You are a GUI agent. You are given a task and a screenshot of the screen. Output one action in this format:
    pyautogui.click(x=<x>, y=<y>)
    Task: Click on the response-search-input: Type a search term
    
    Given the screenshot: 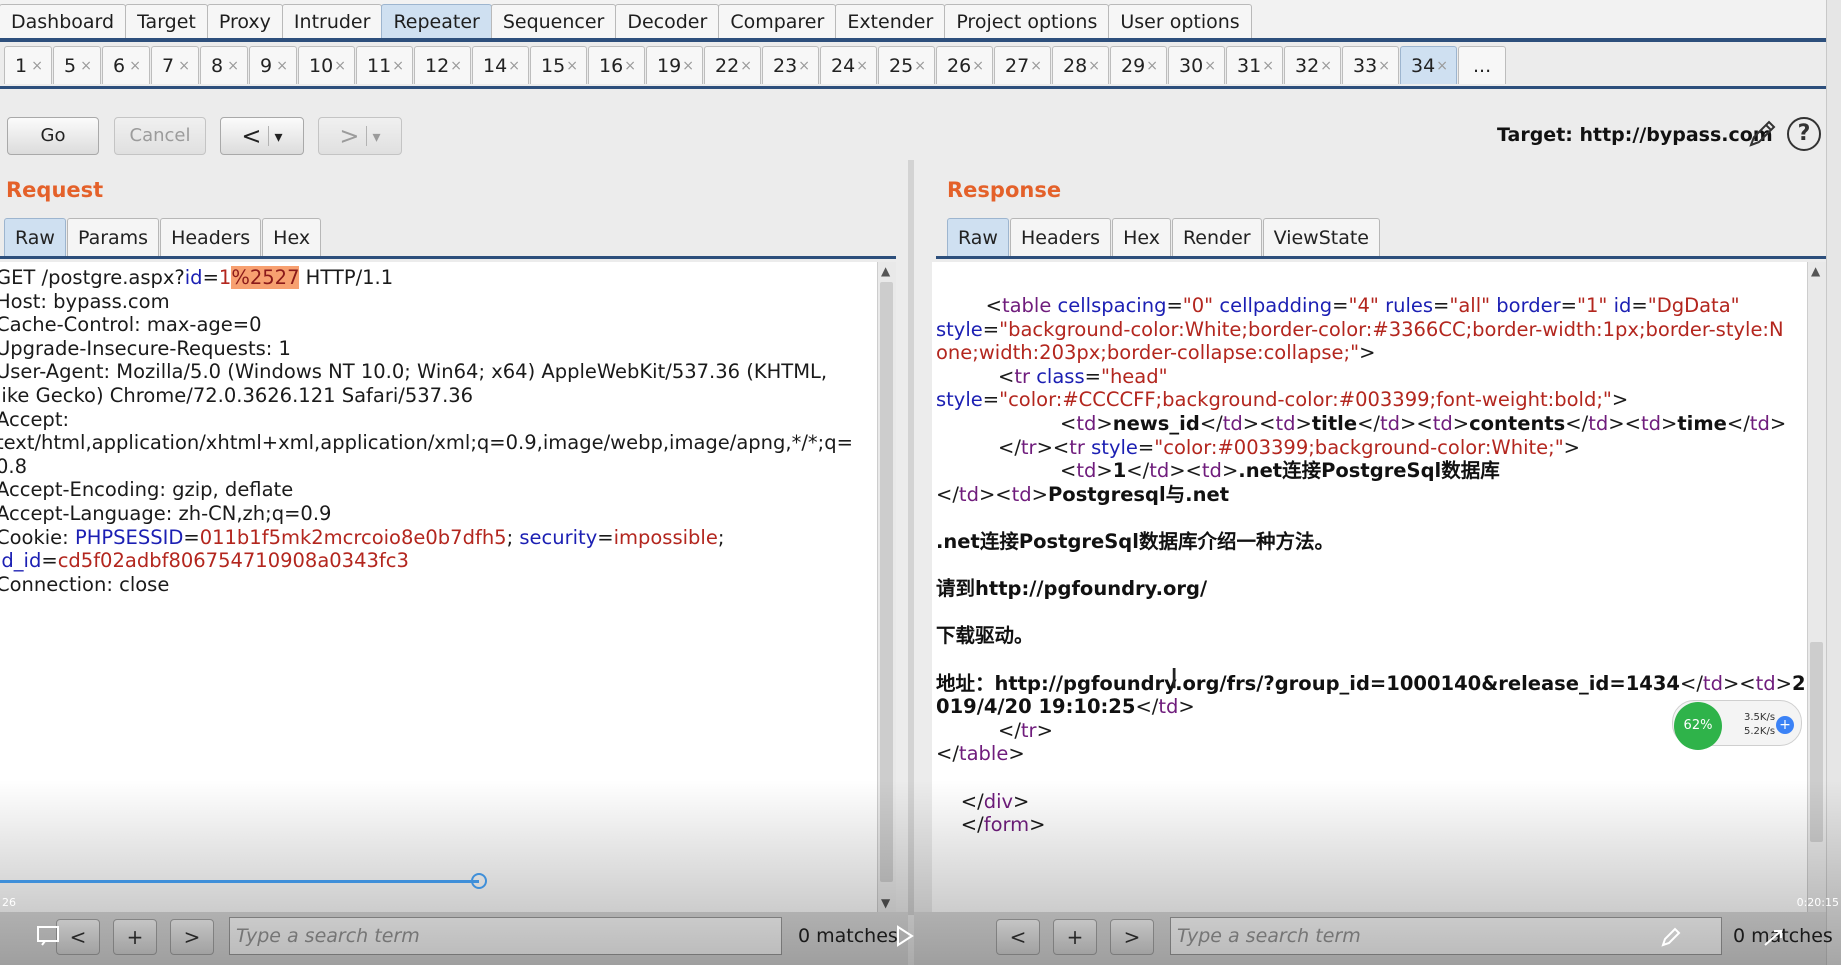 What is the action you would take?
    pyautogui.click(x=1446, y=936)
    